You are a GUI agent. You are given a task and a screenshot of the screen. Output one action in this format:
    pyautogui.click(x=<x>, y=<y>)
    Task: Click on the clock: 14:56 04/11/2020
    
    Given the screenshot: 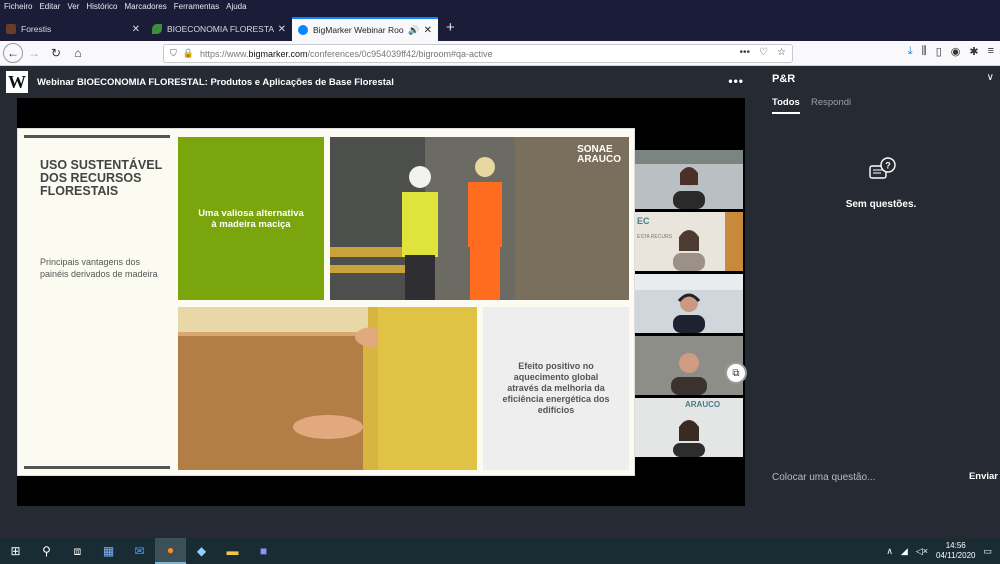 What is the action you would take?
    pyautogui.click(x=955, y=551)
    